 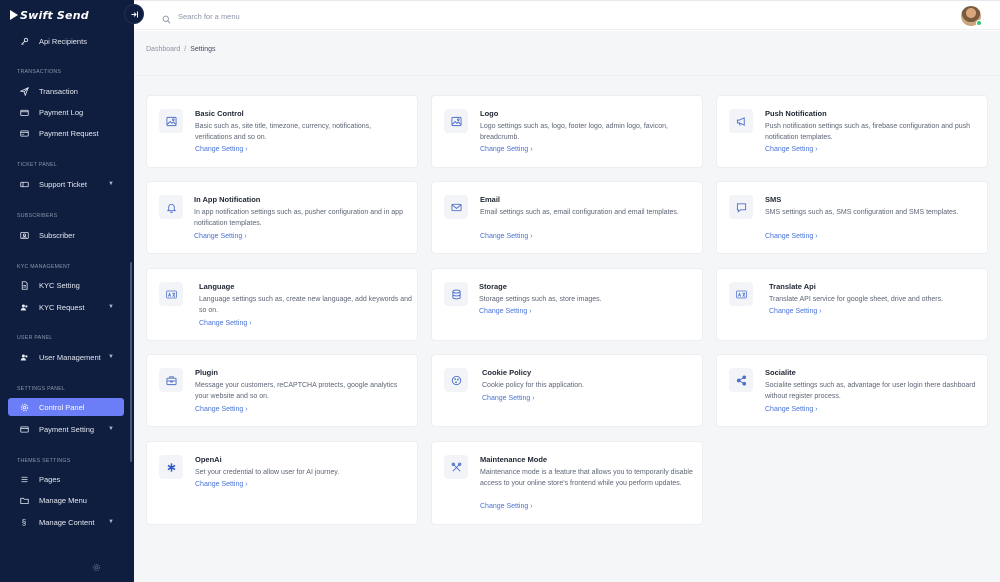 What do you see at coordinates (166, 17) in the screenshot?
I see `search-icon` at bounding box center [166, 17].